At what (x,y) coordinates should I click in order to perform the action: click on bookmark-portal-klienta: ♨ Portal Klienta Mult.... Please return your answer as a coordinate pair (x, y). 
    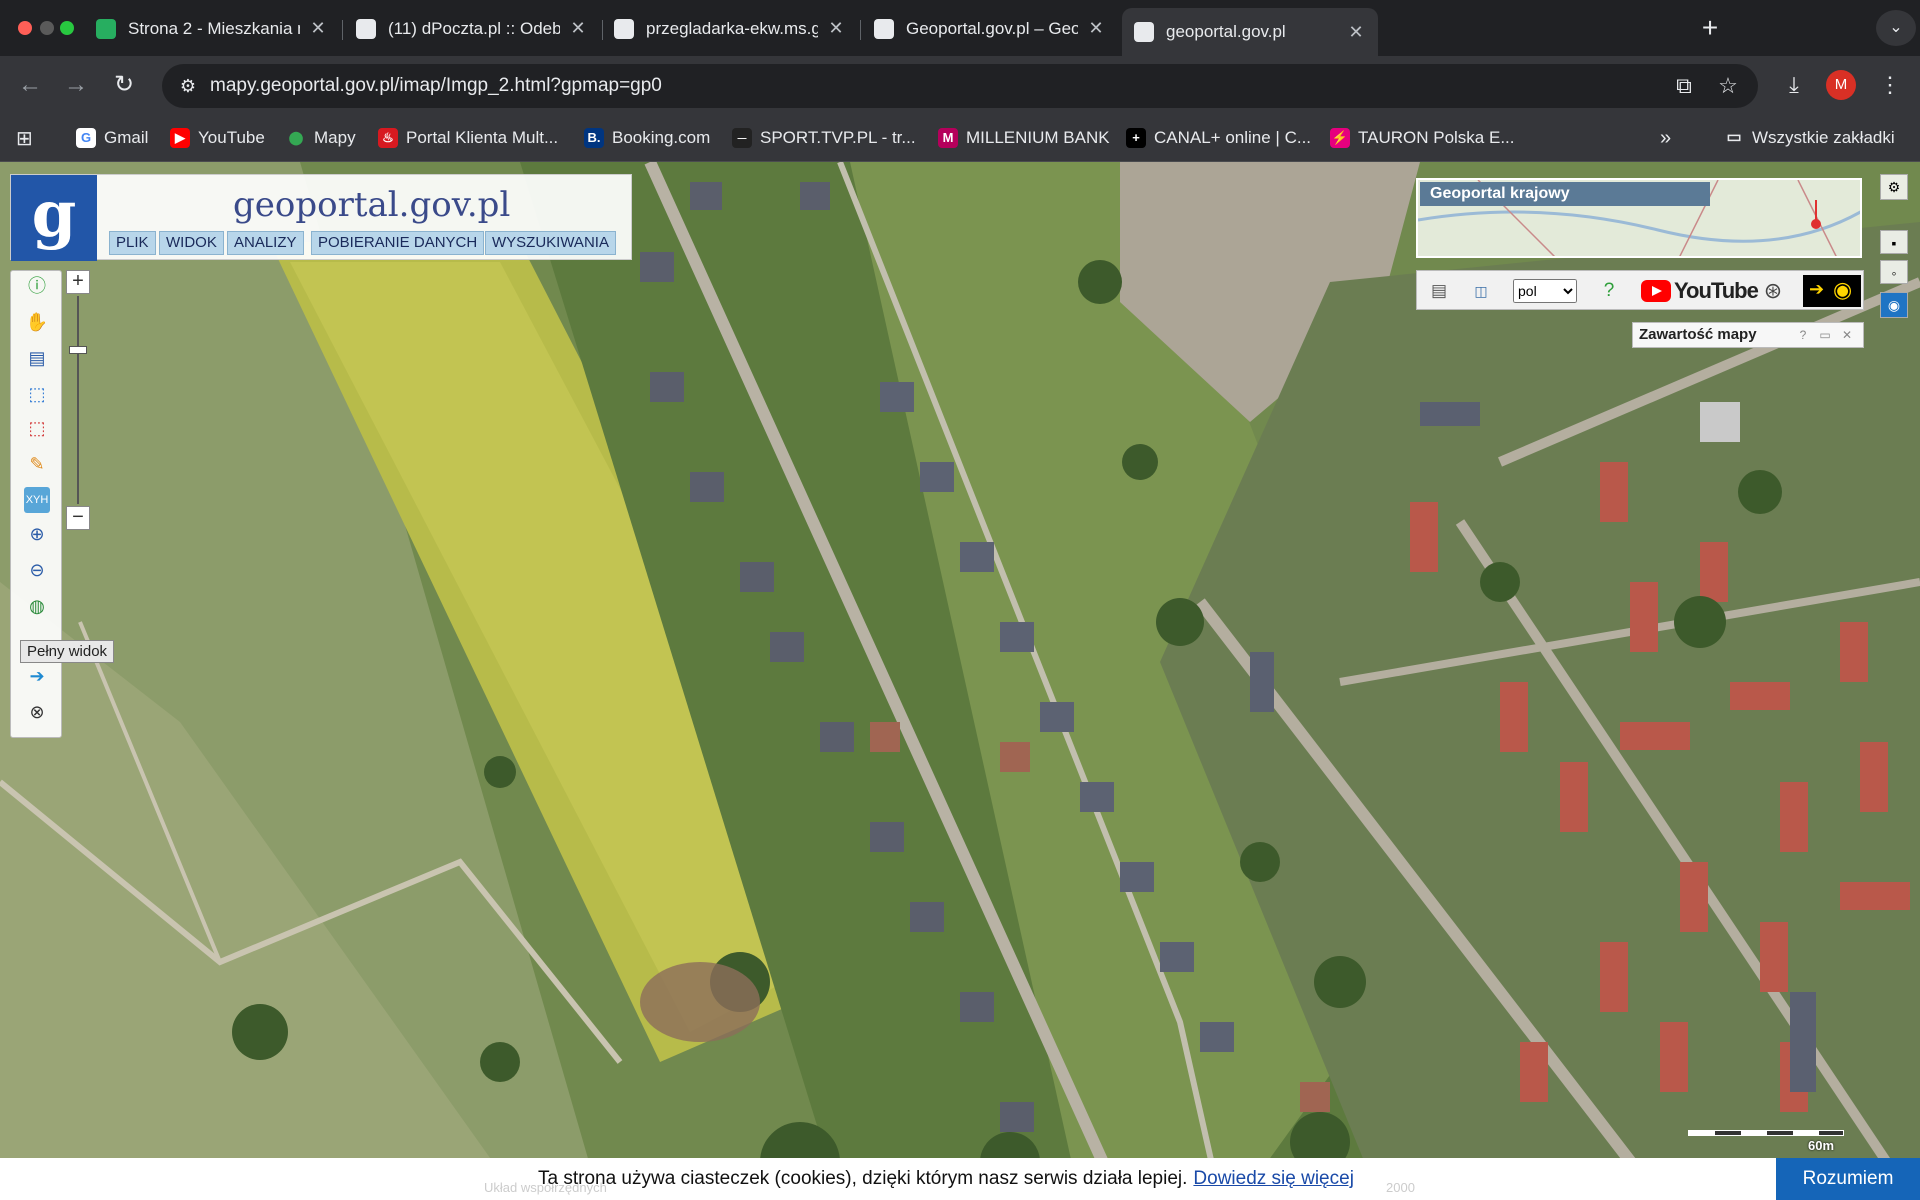
    Looking at the image, I should click on (468, 138).